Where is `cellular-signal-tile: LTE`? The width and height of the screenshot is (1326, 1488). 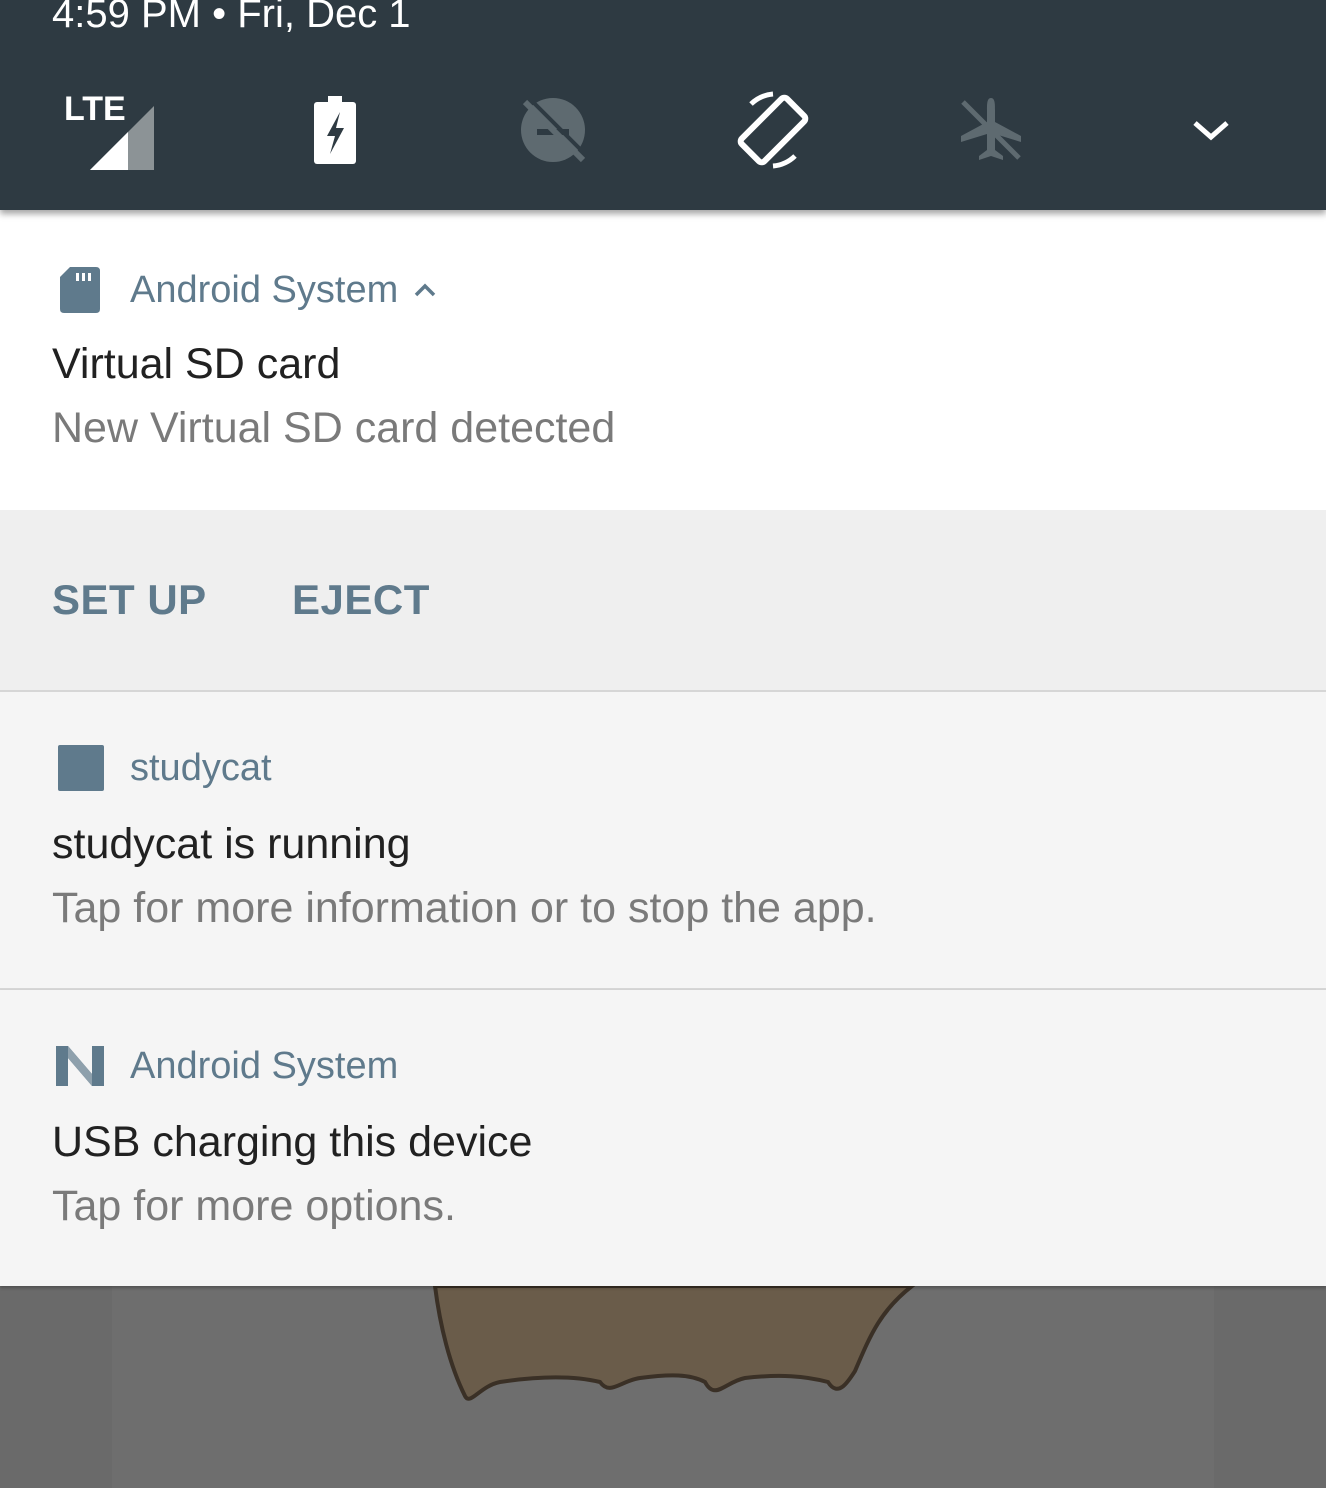 cellular-signal-tile: LTE is located at coordinates (109, 130).